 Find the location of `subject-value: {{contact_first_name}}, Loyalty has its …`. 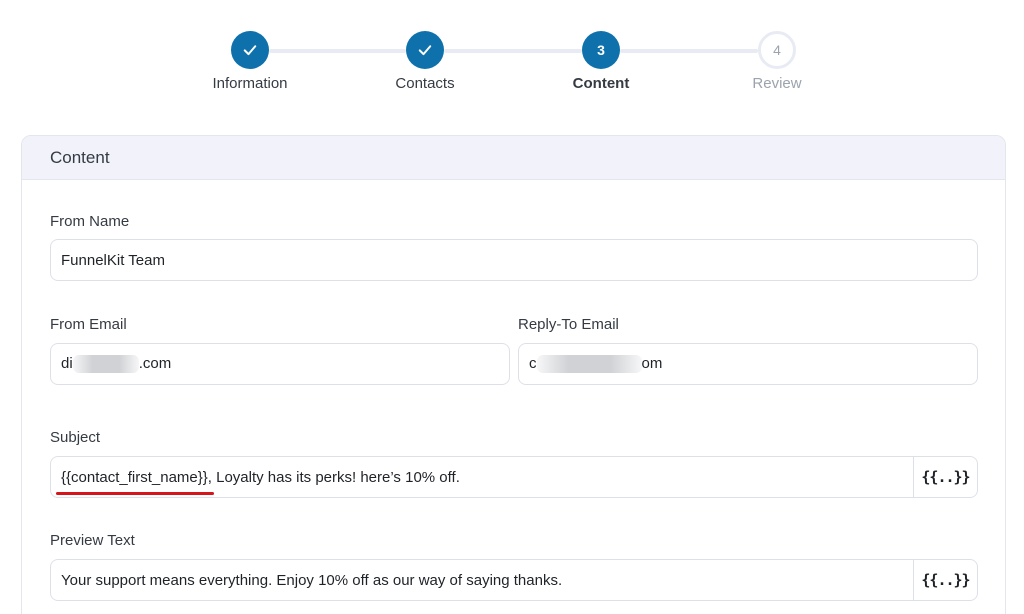

subject-value: {{contact_first_name}}, Loyalty has its … is located at coordinates (255, 477).